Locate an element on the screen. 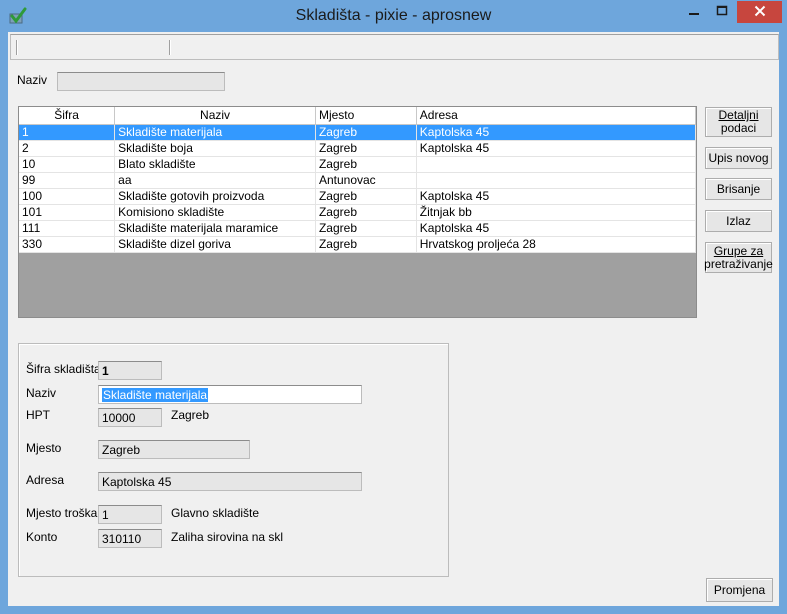 This screenshot has width=787, height=614. detail-konto-label: Konto is located at coordinates (42, 537).